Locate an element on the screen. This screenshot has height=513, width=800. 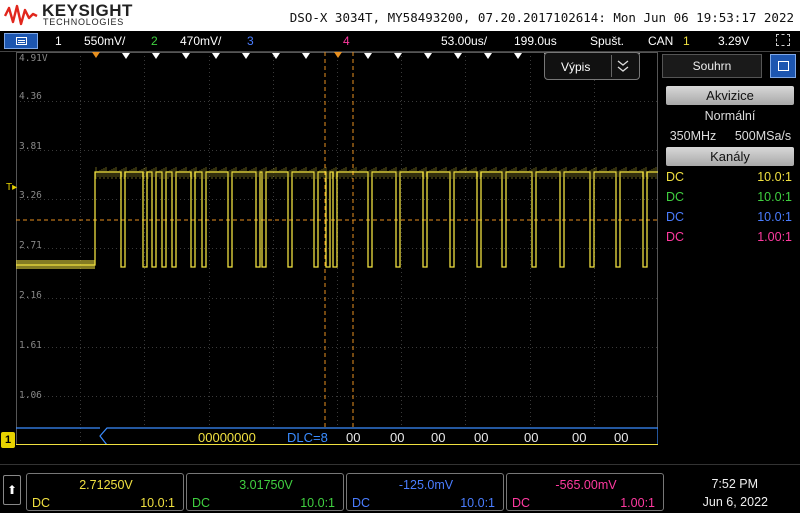
ch4-number: 4 is located at coordinates (346, 41).